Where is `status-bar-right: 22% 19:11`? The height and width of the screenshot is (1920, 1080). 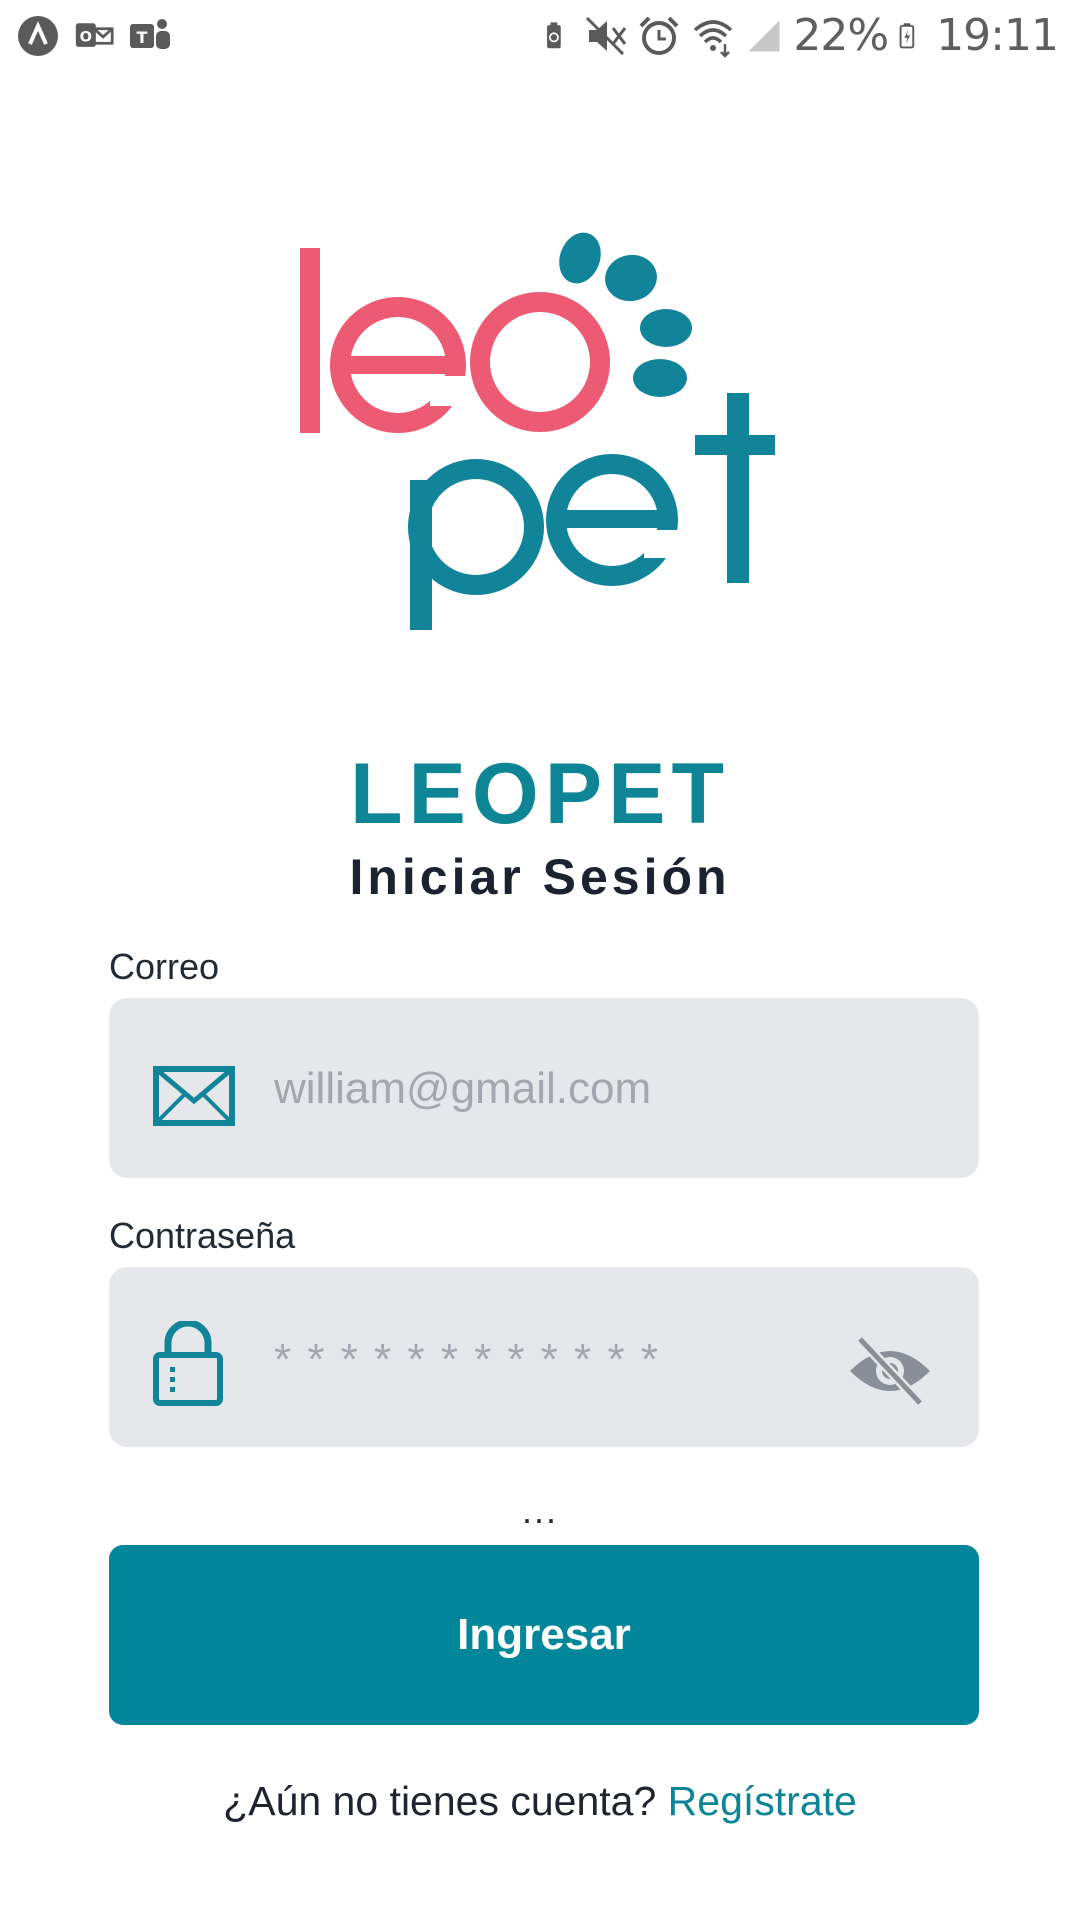
status-bar-right: 22% 19:11 is located at coordinates (801, 35).